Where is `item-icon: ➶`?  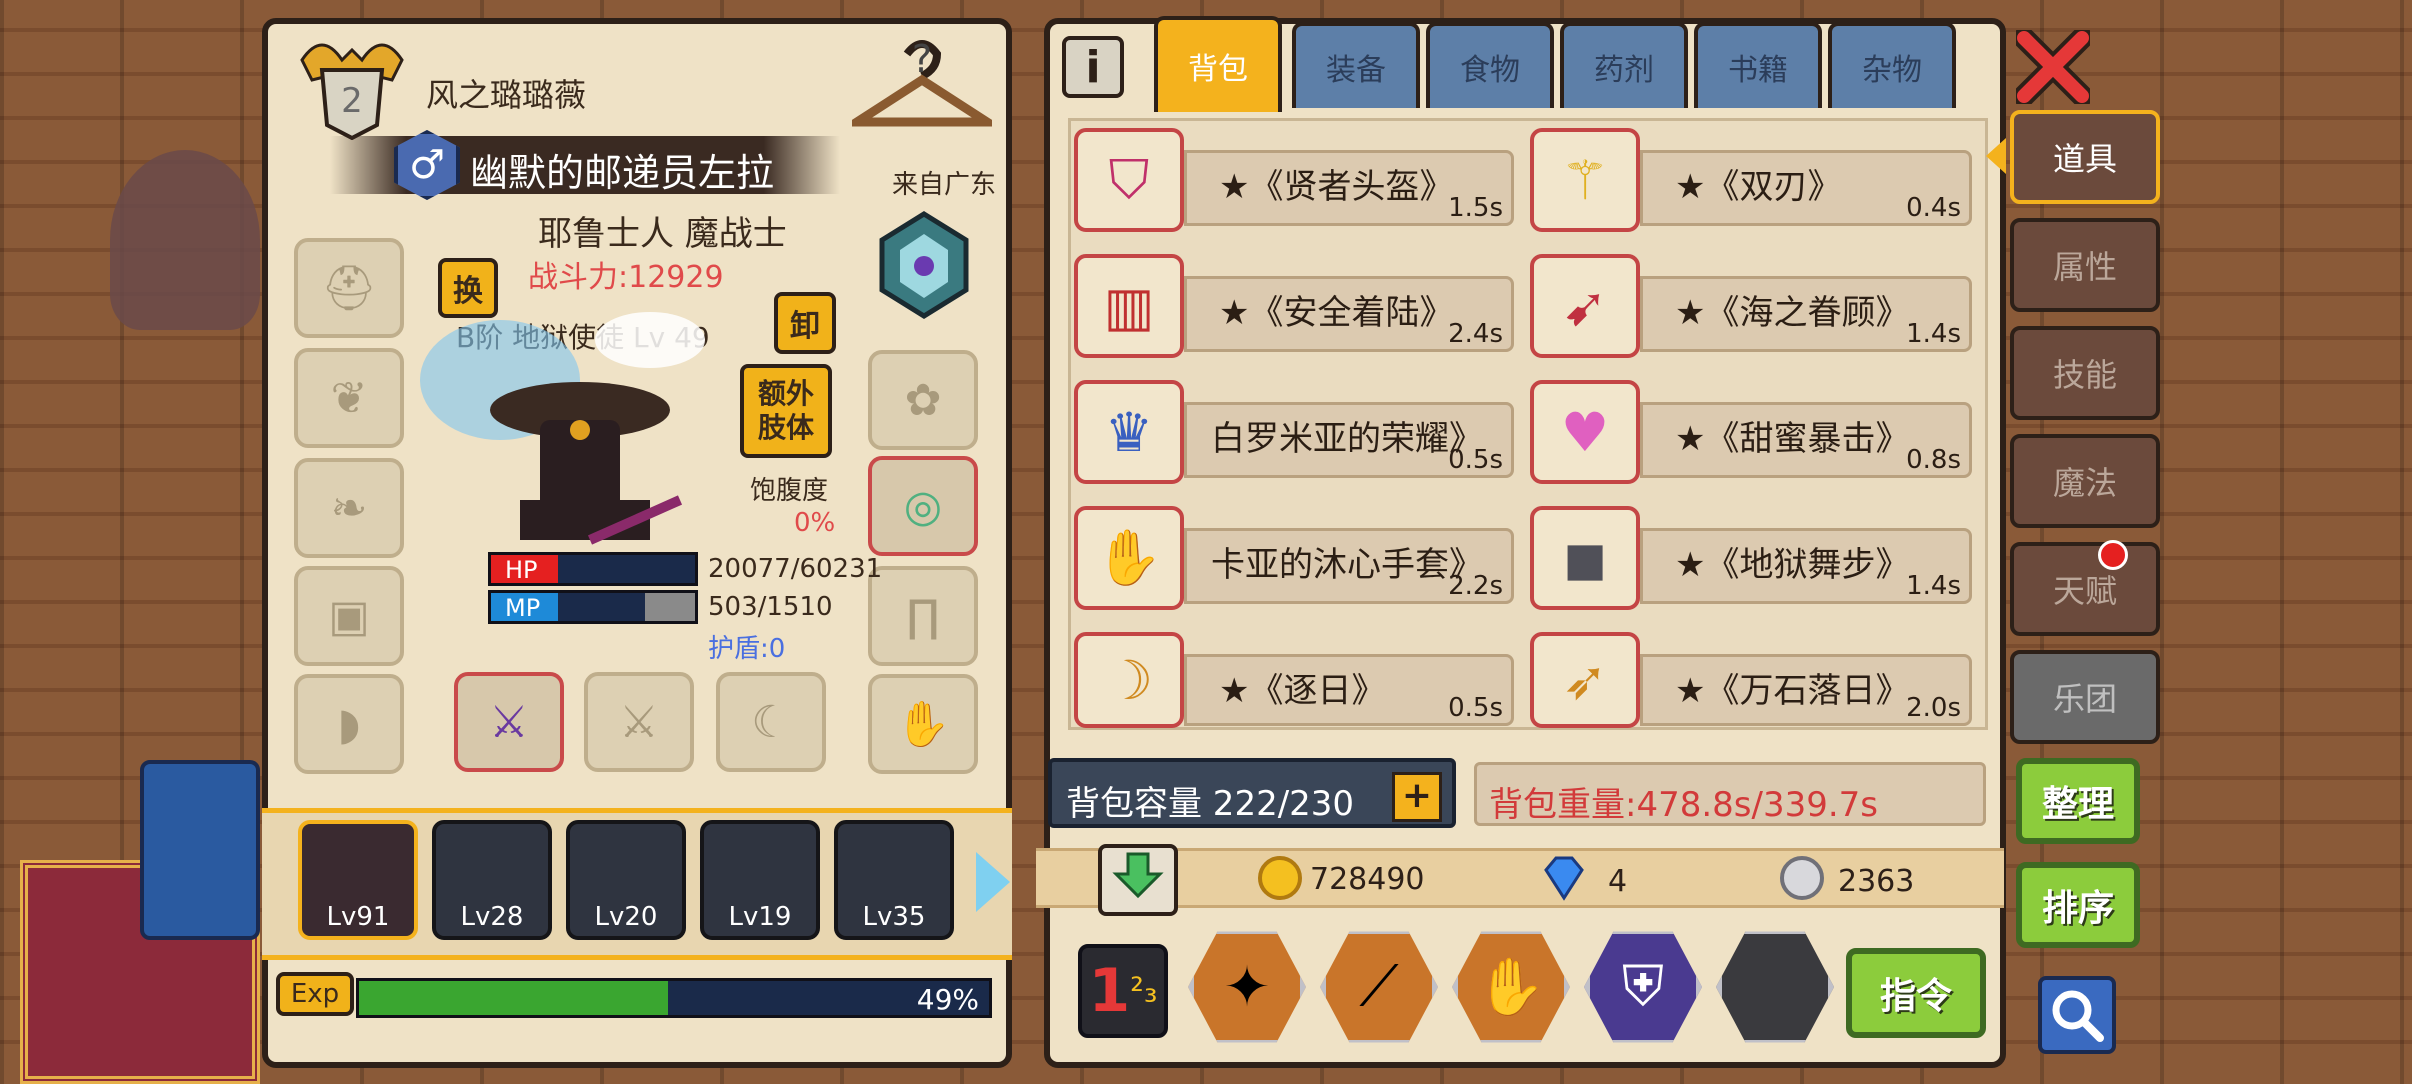 item-icon: ➶ is located at coordinates (1585, 680).